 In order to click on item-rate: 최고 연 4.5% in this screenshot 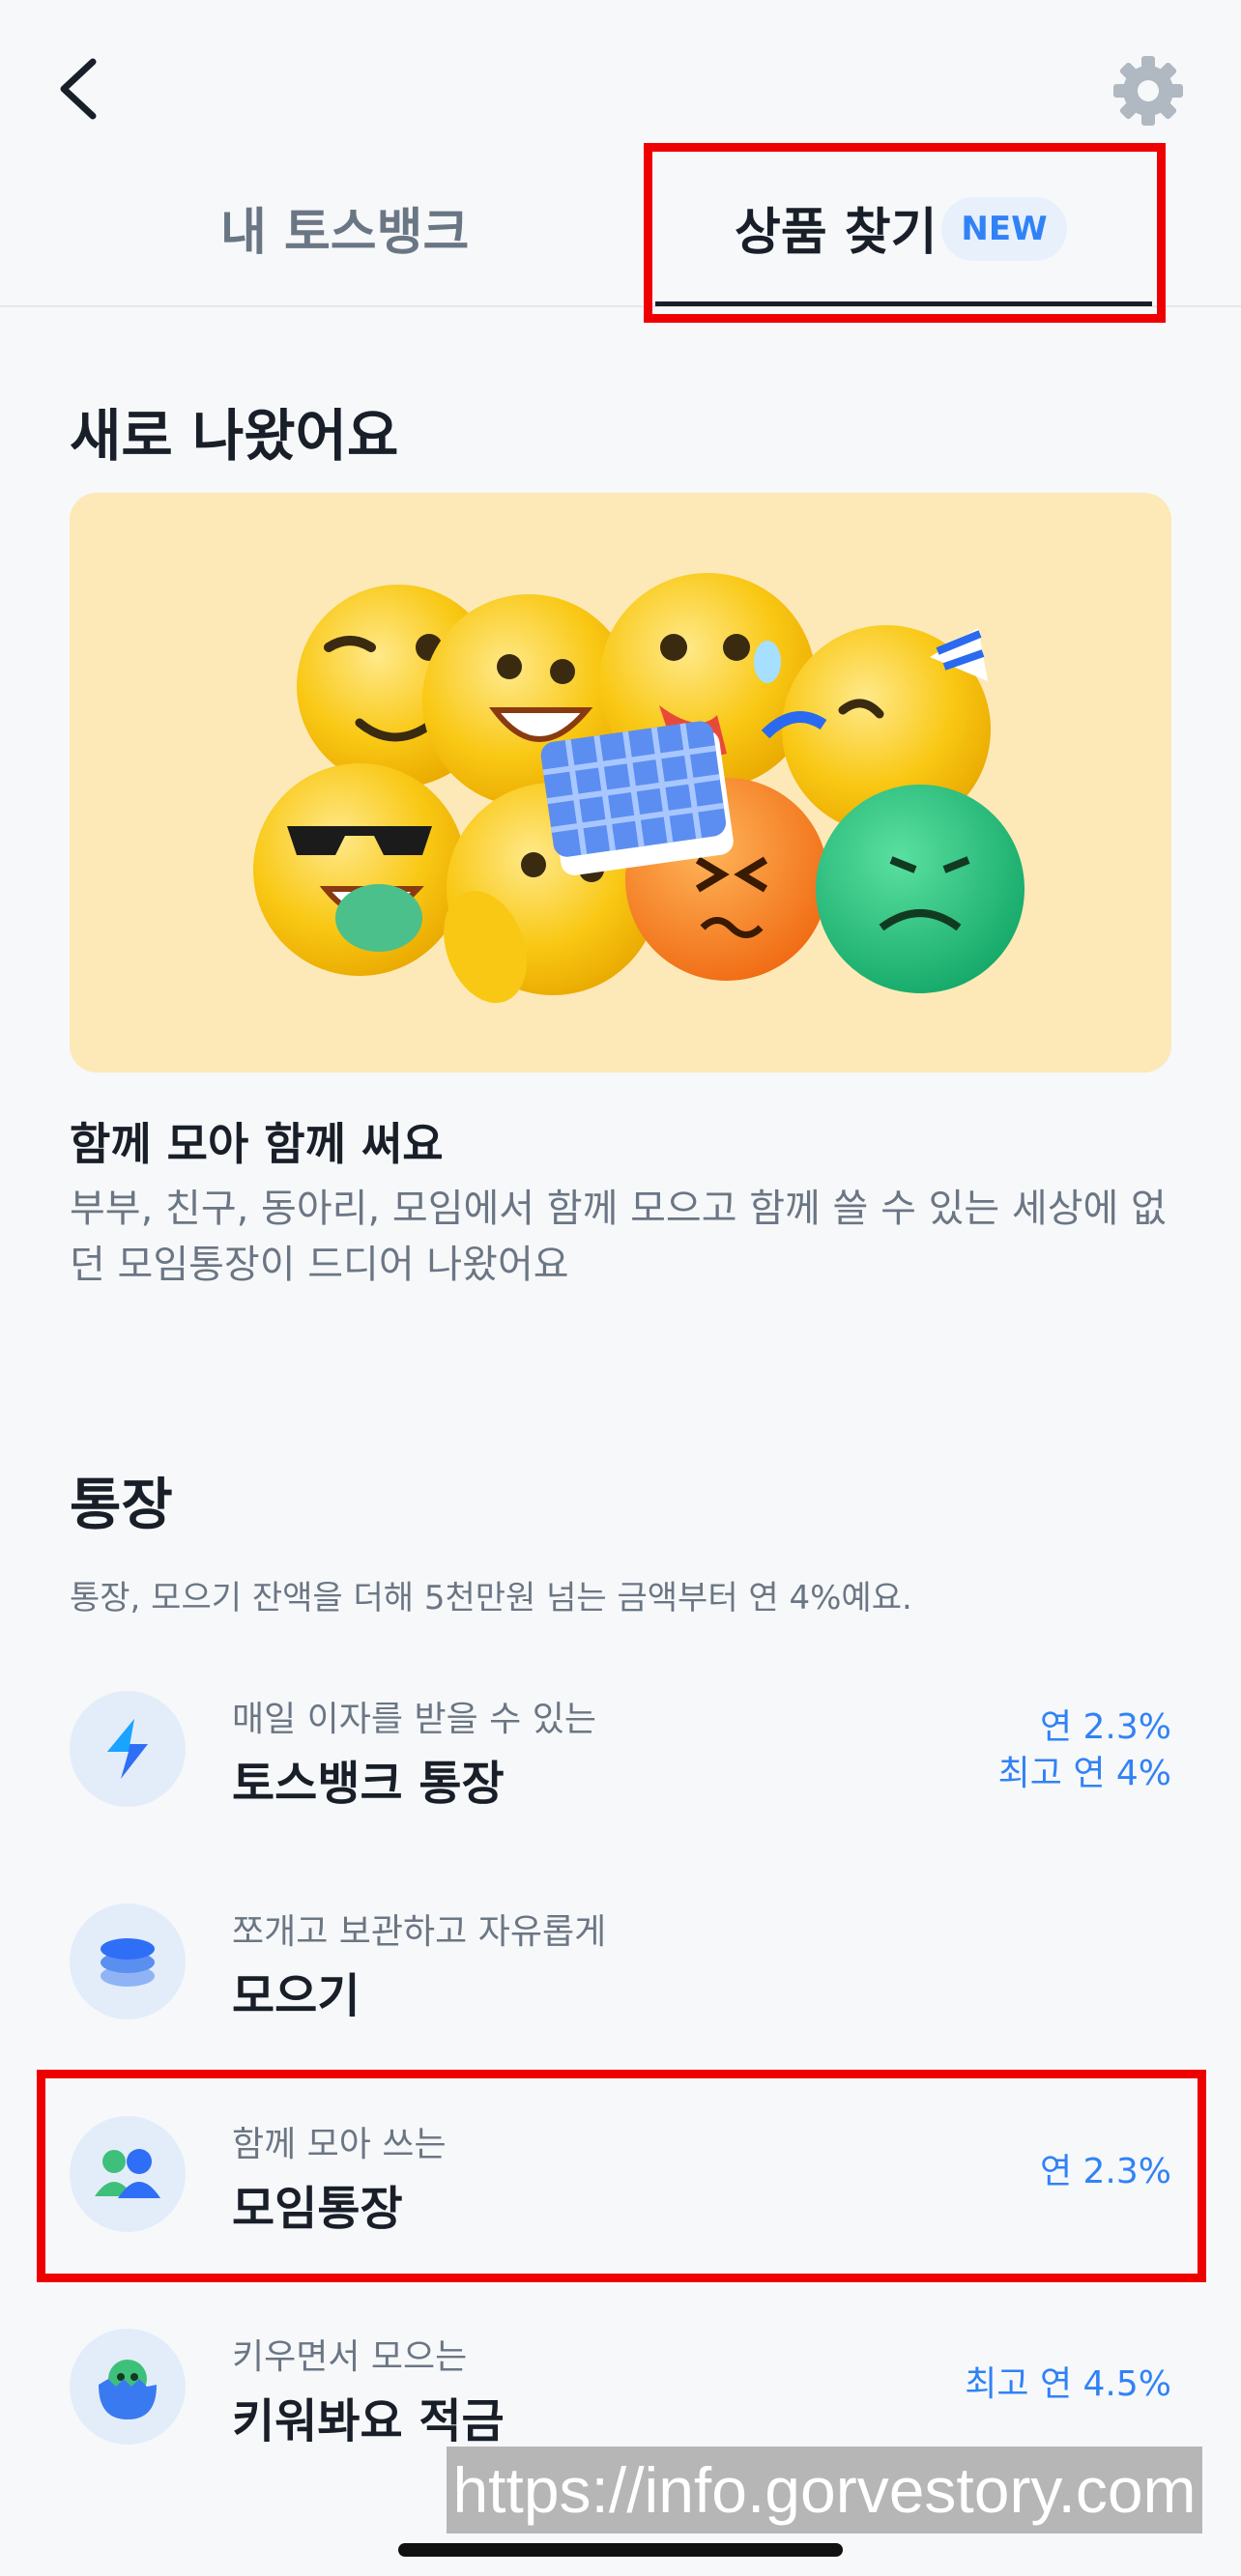, I will do `click(1068, 2384)`.